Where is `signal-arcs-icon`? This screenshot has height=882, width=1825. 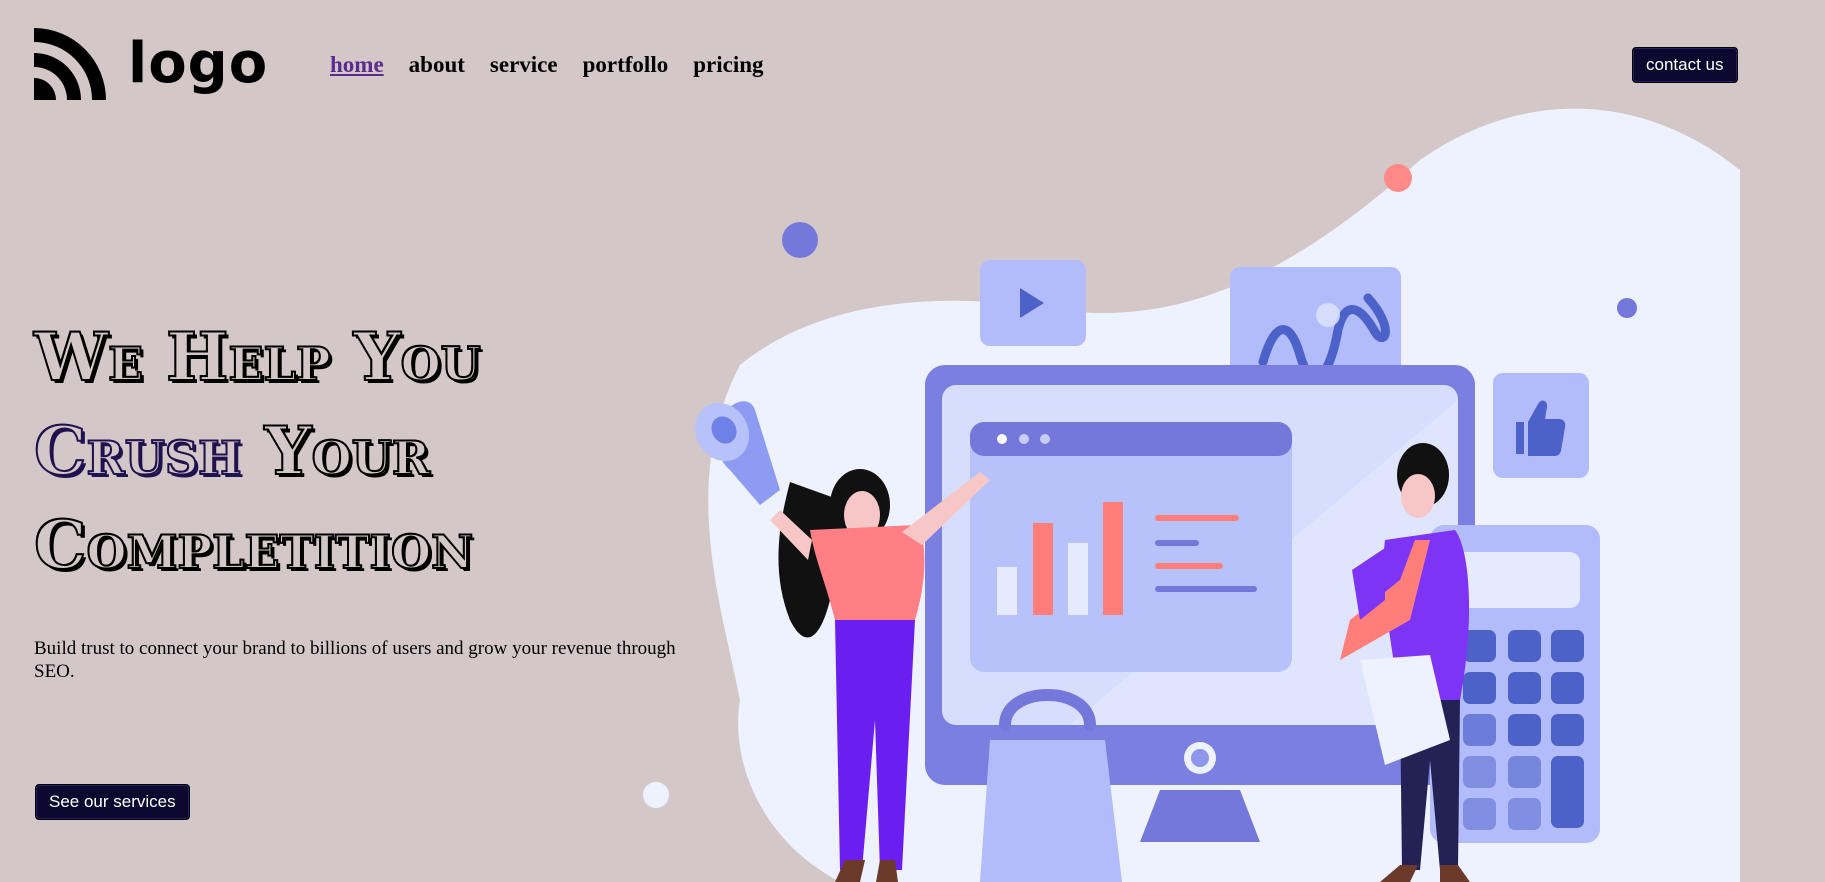
signal-arcs-icon is located at coordinates (70, 64).